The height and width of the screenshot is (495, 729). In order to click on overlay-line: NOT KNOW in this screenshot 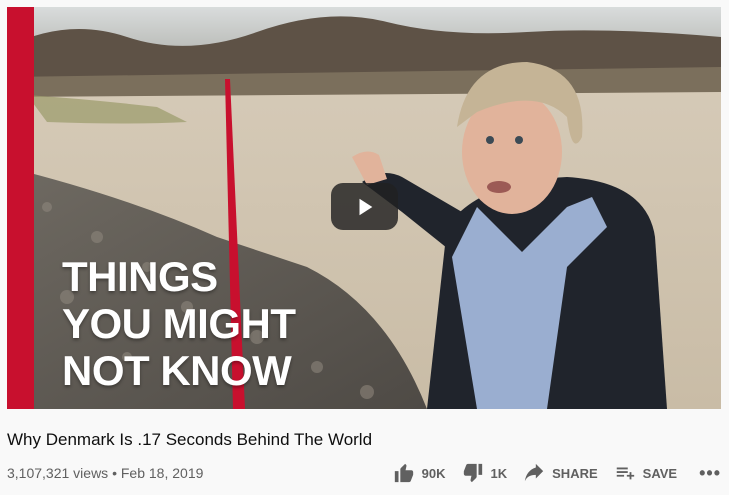, I will do `click(177, 370)`.